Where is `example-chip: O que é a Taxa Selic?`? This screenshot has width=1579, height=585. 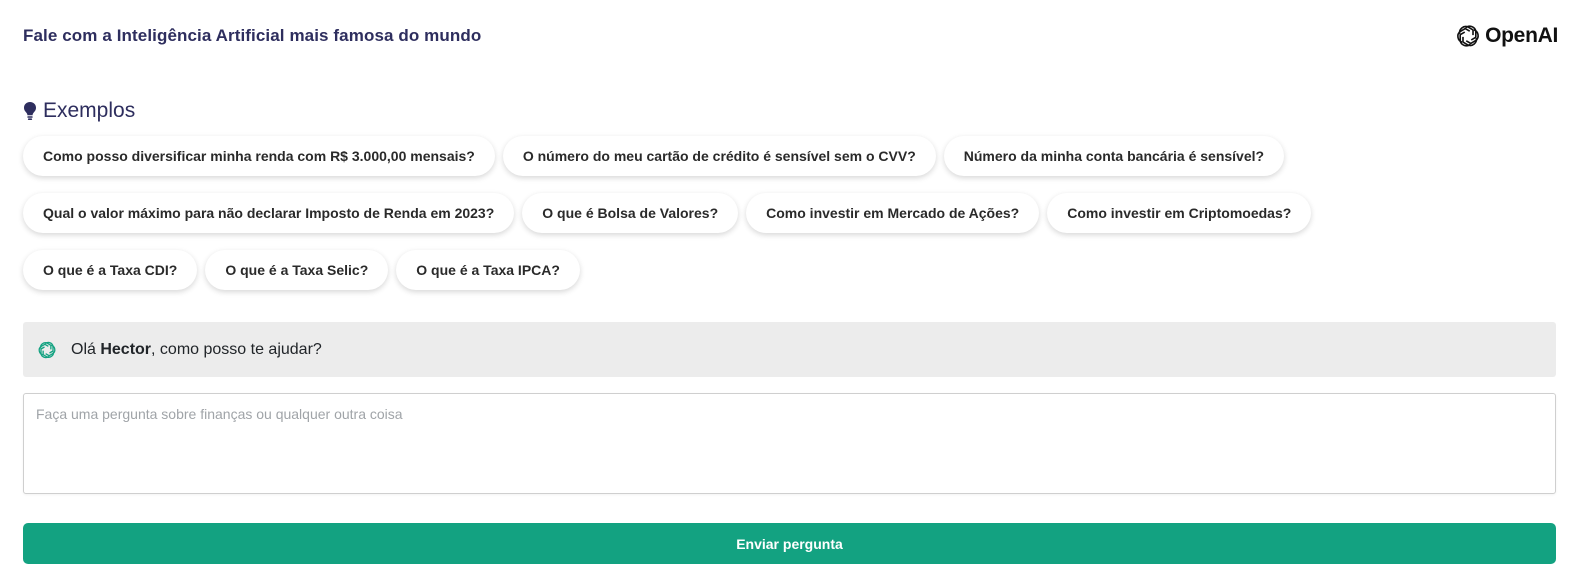 example-chip: O que é a Taxa Selic? is located at coordinates (297, 270).